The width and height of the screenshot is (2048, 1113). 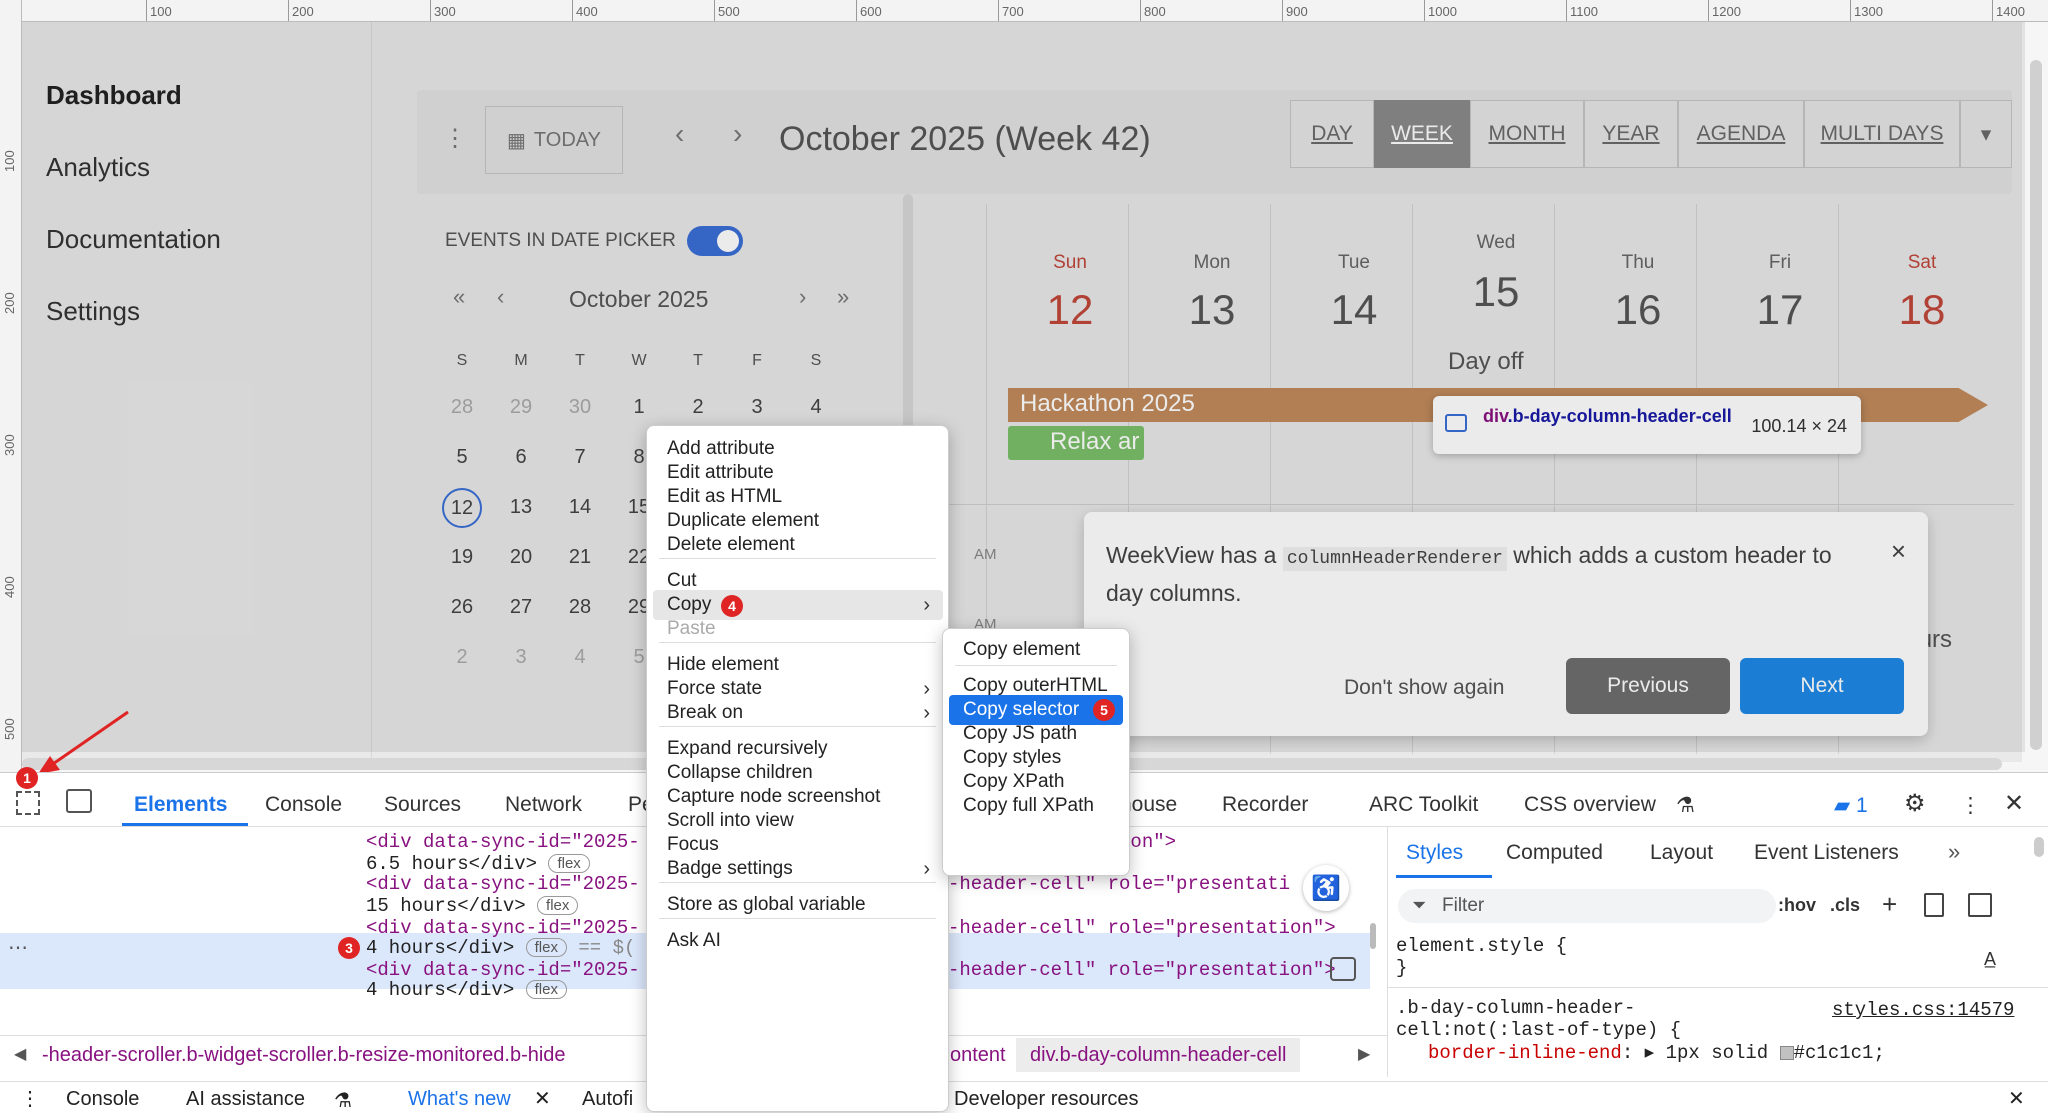 What do you see at coordinates (478, 864) in the screenshot?
I see `dom-node-line: 6.5 hours</div> flex` at bounding box center [478, 864].